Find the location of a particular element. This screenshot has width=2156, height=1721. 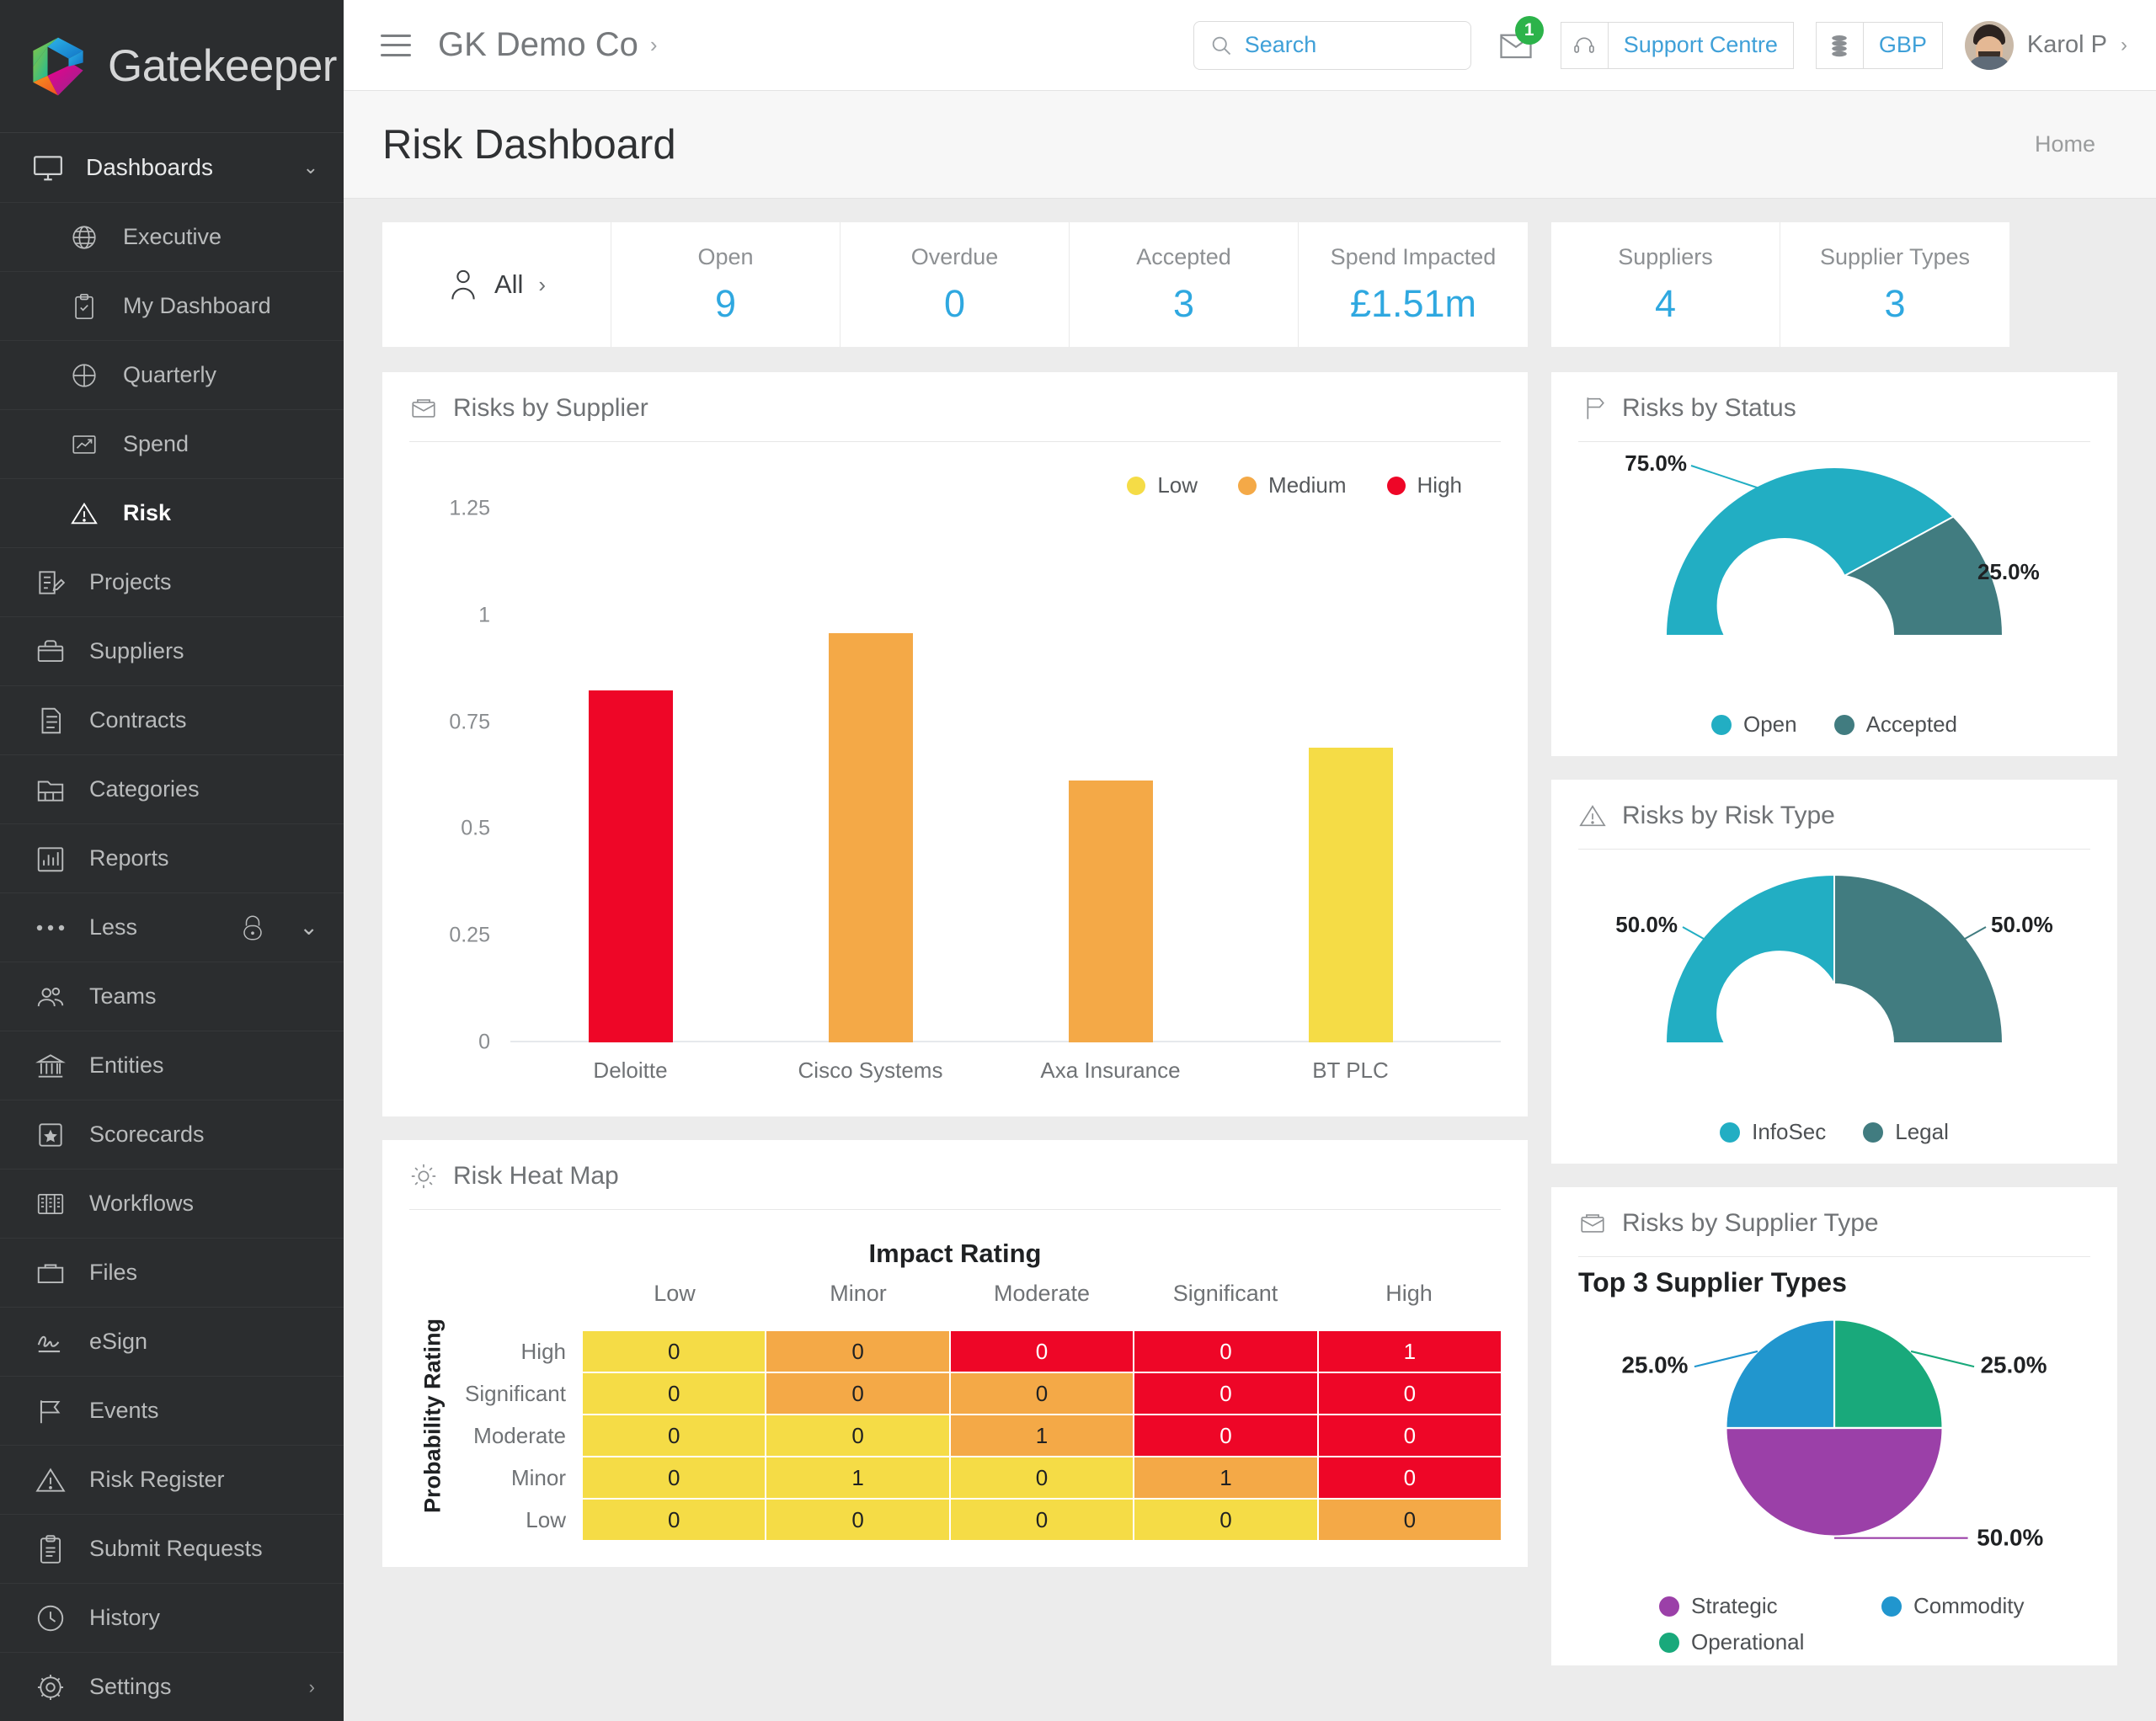

sidebar-item-reports: Reports is located at coordinates (172, 857).